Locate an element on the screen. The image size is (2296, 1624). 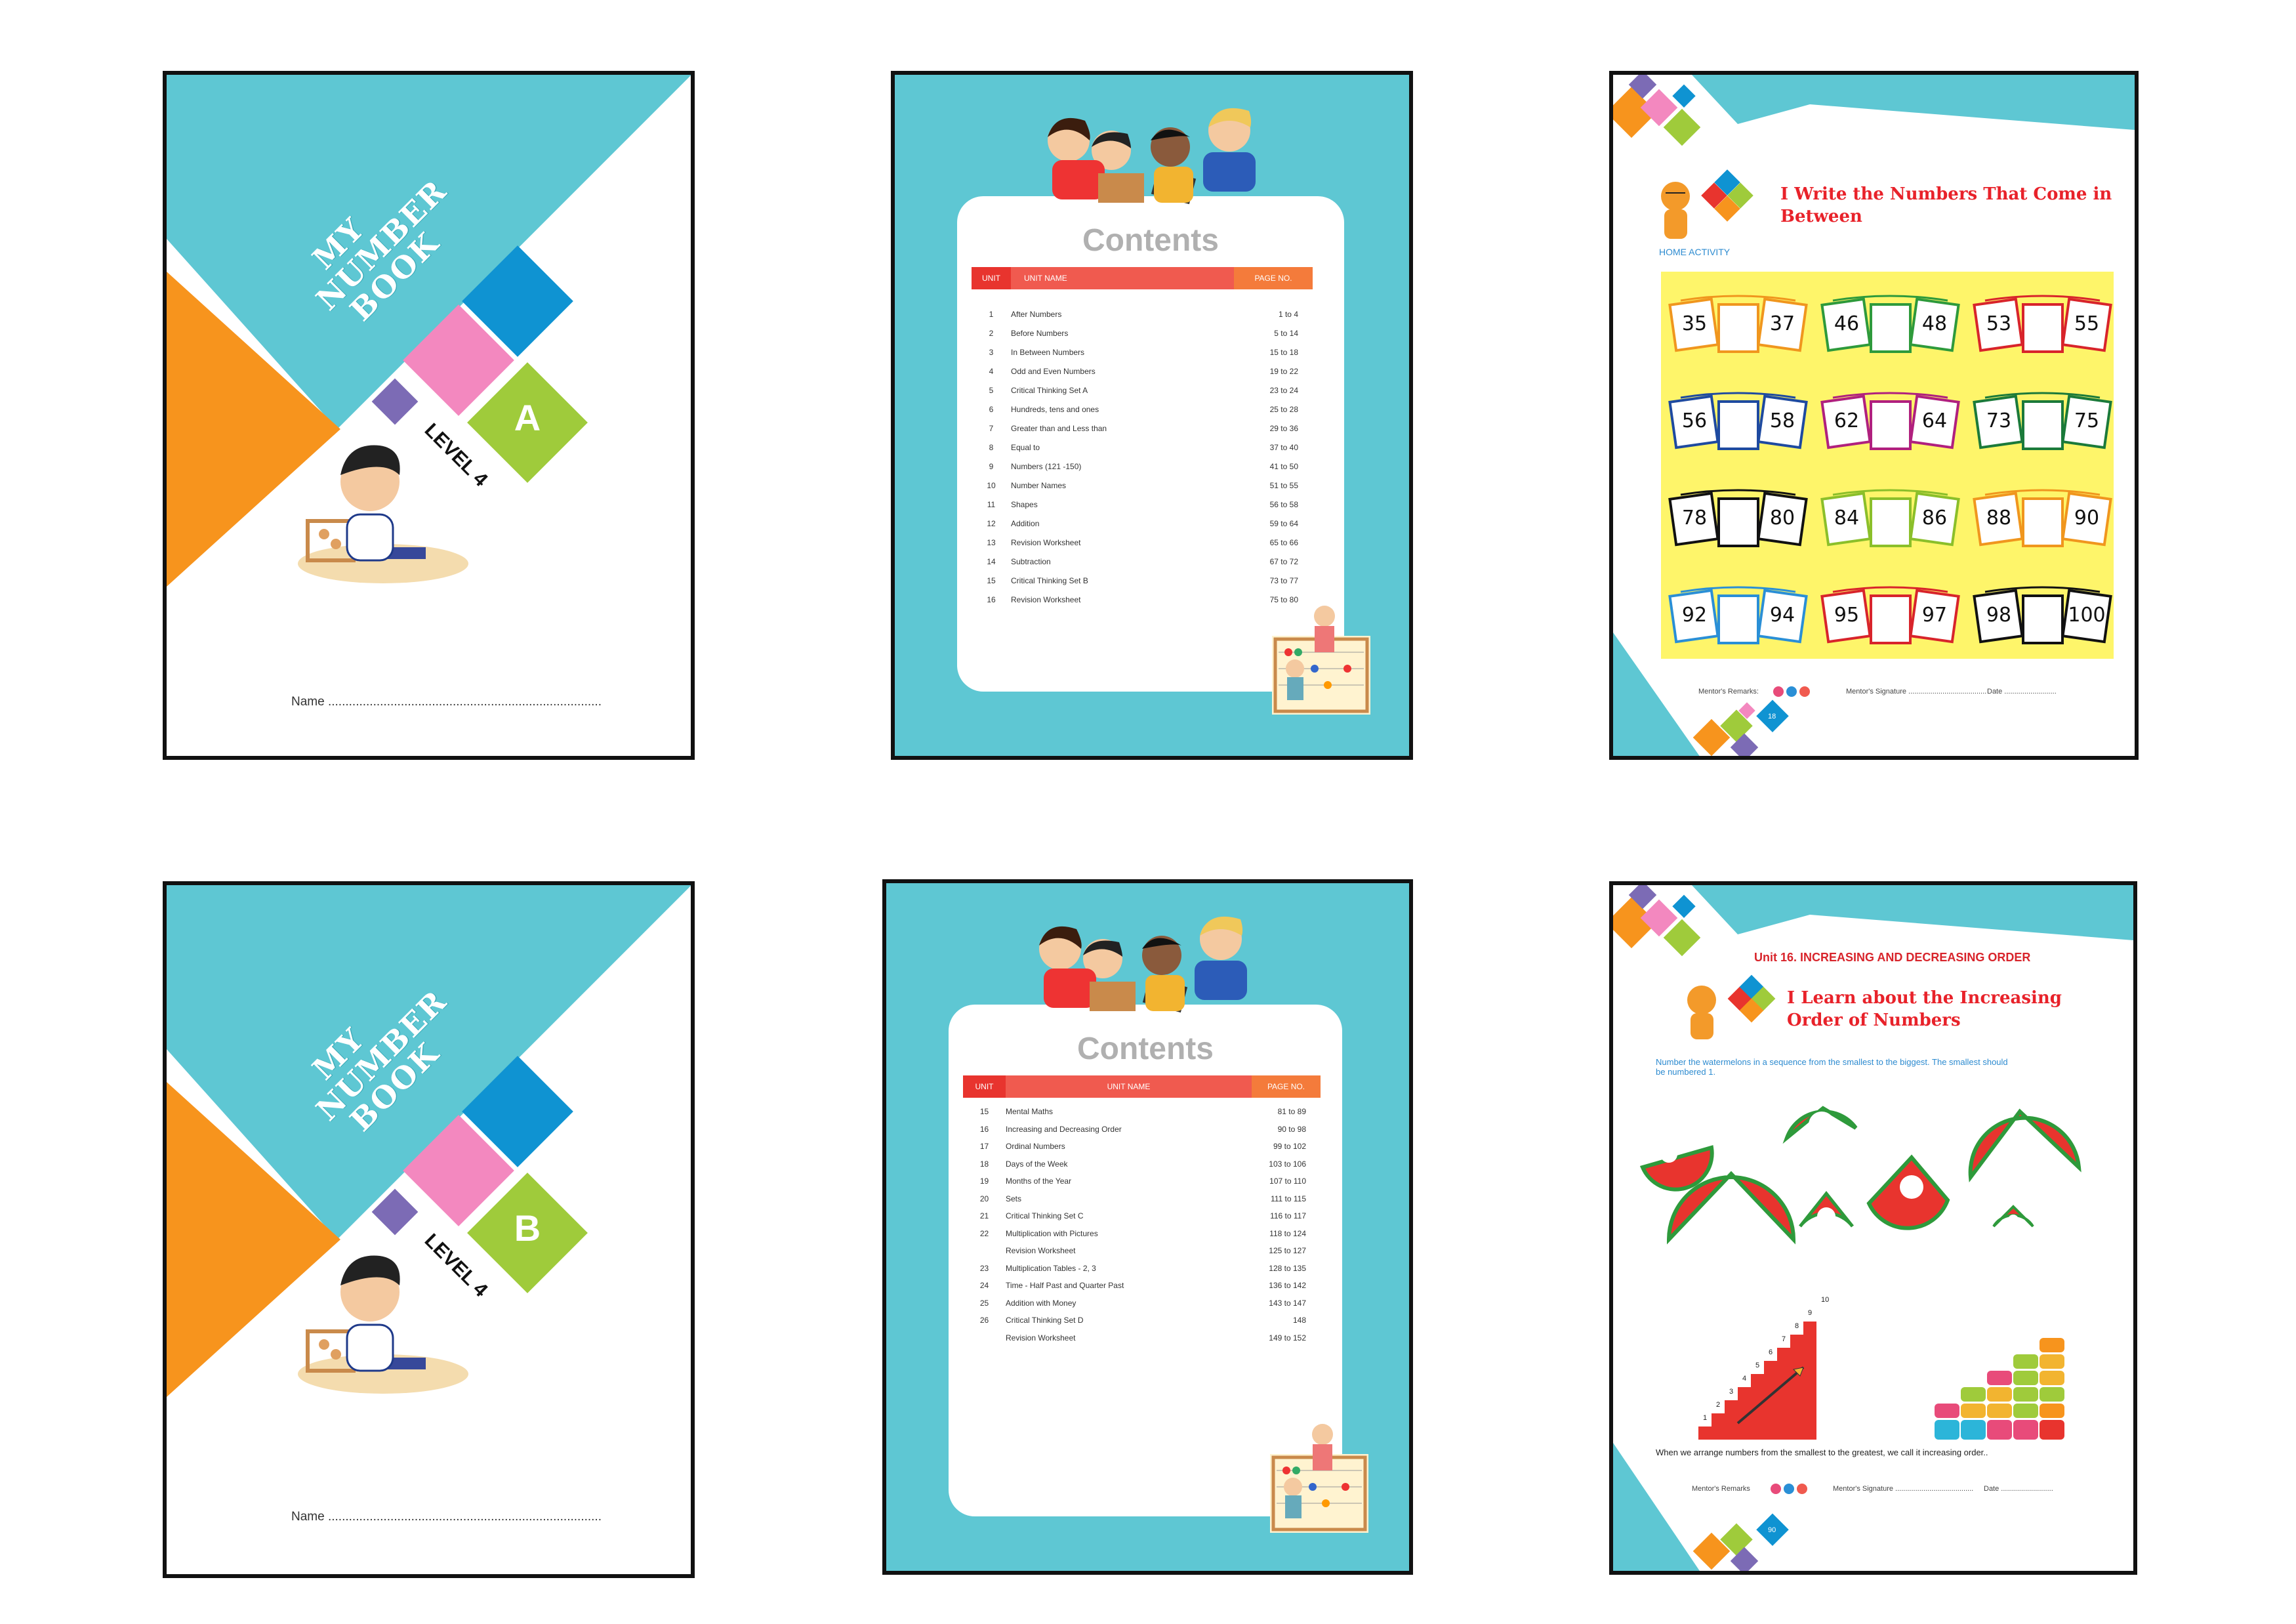
number-pair: 53 55 is located at coordinates (2043, 325).